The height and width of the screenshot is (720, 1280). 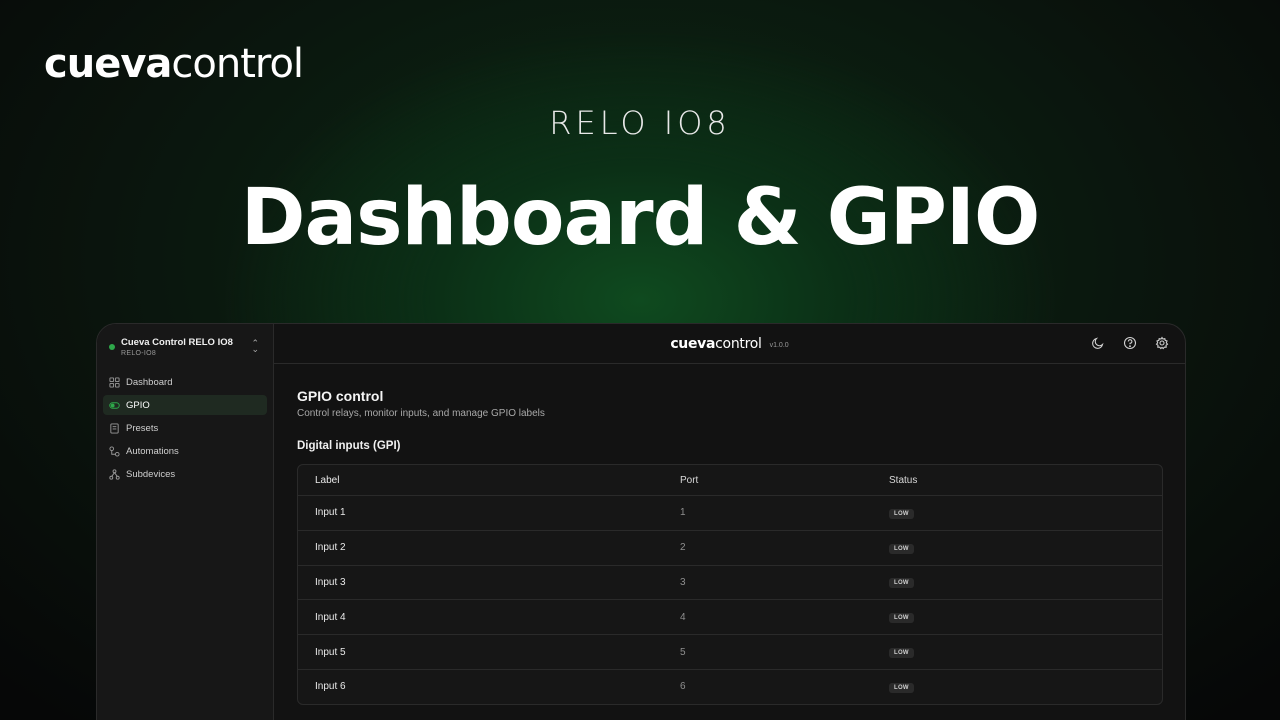 I want to click on page-title: GPIO control, so click(x=340, y=396).